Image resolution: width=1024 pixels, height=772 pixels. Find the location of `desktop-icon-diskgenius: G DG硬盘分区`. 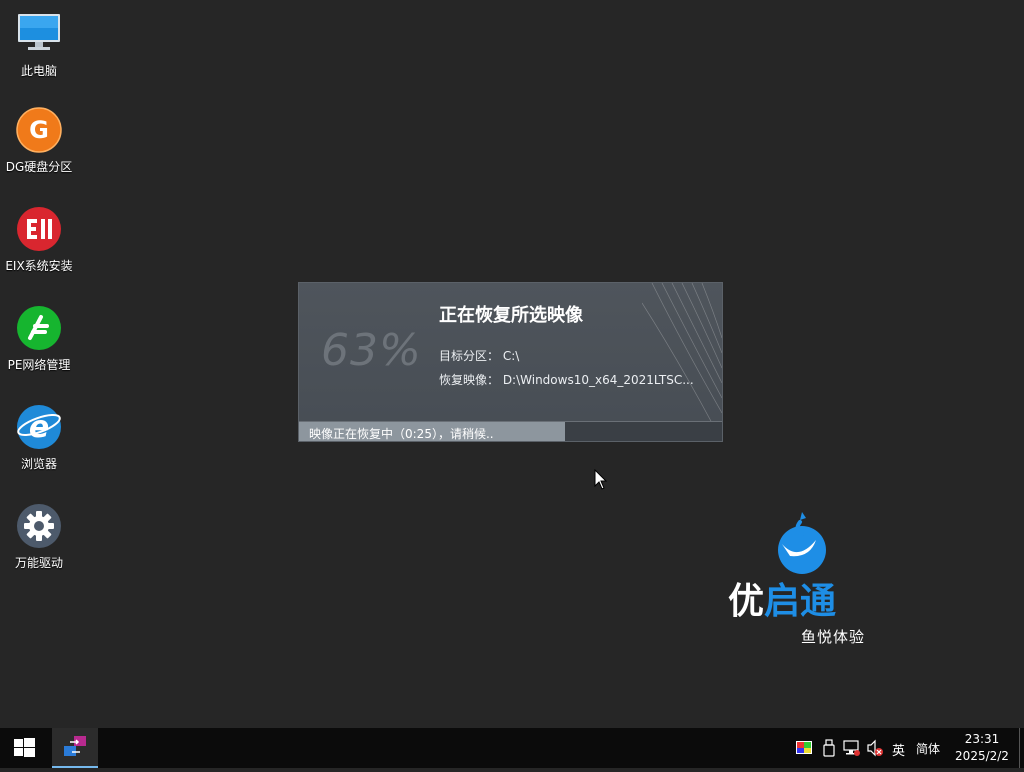

desktop-icon-diskgenius: G DG硬盘分区 is located at coordinates (39, 146).